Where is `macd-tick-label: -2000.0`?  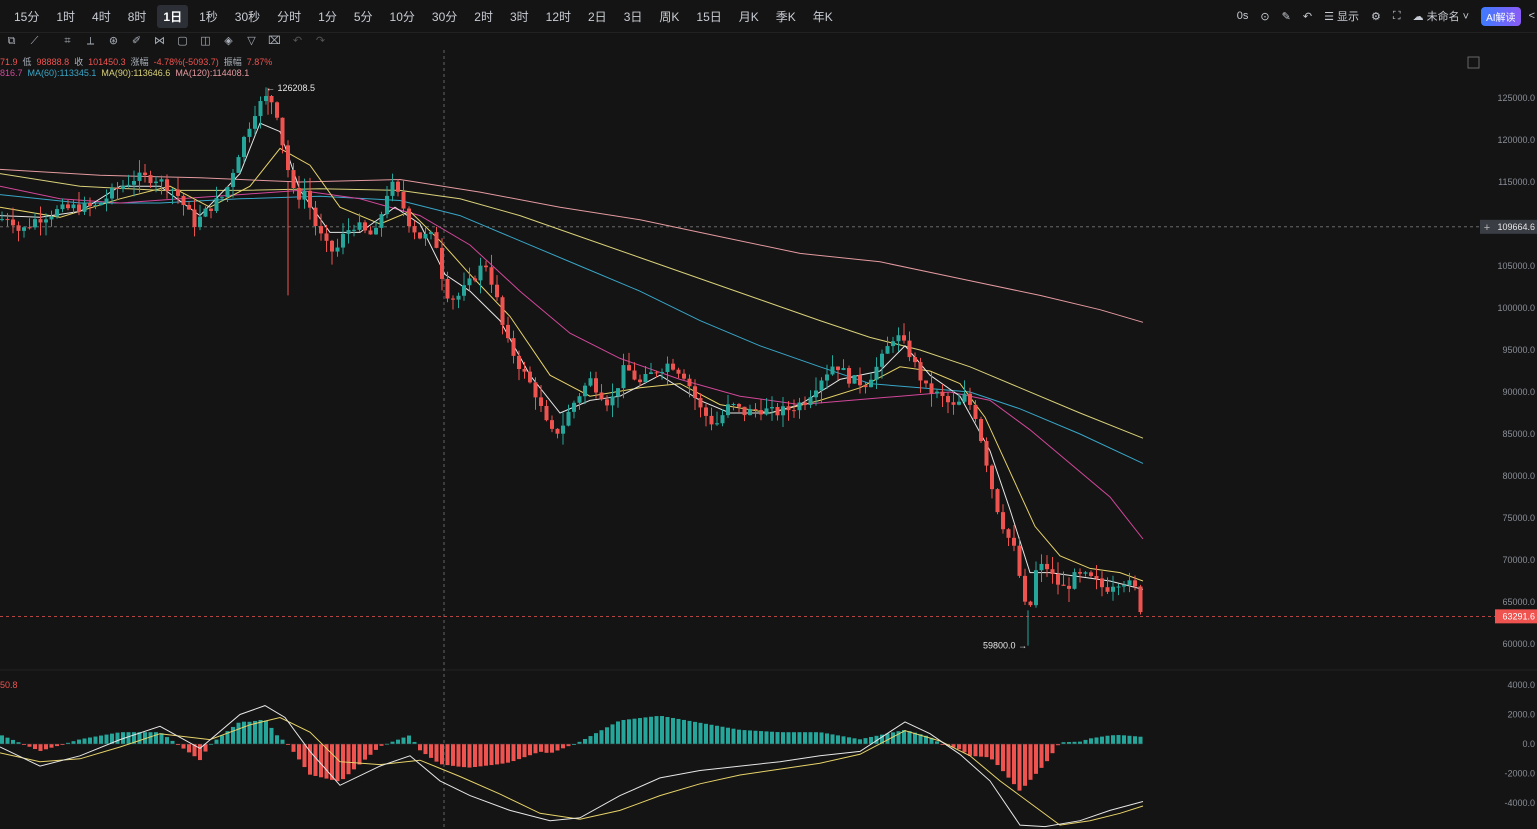
macd-tick-label: -2000.0 is located at coordinates (1519, 774).